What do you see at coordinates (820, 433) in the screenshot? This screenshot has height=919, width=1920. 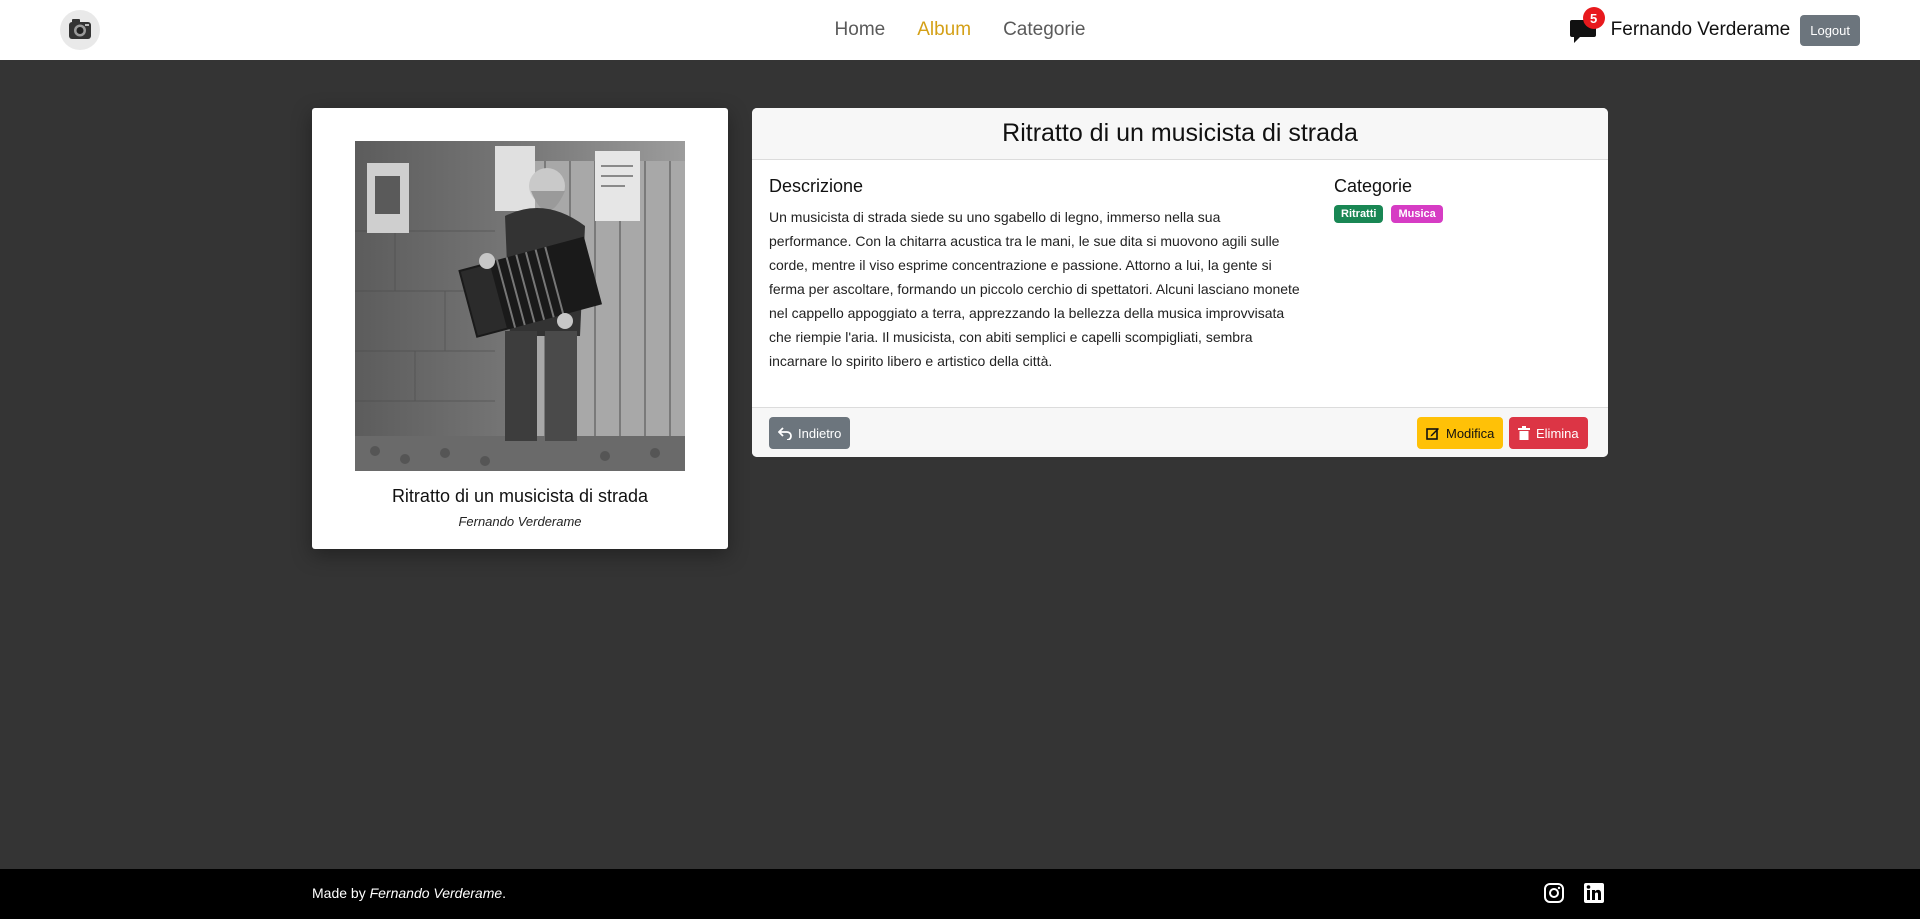 I see `back-button-label: Indietro` at bounding box center [820, 433].